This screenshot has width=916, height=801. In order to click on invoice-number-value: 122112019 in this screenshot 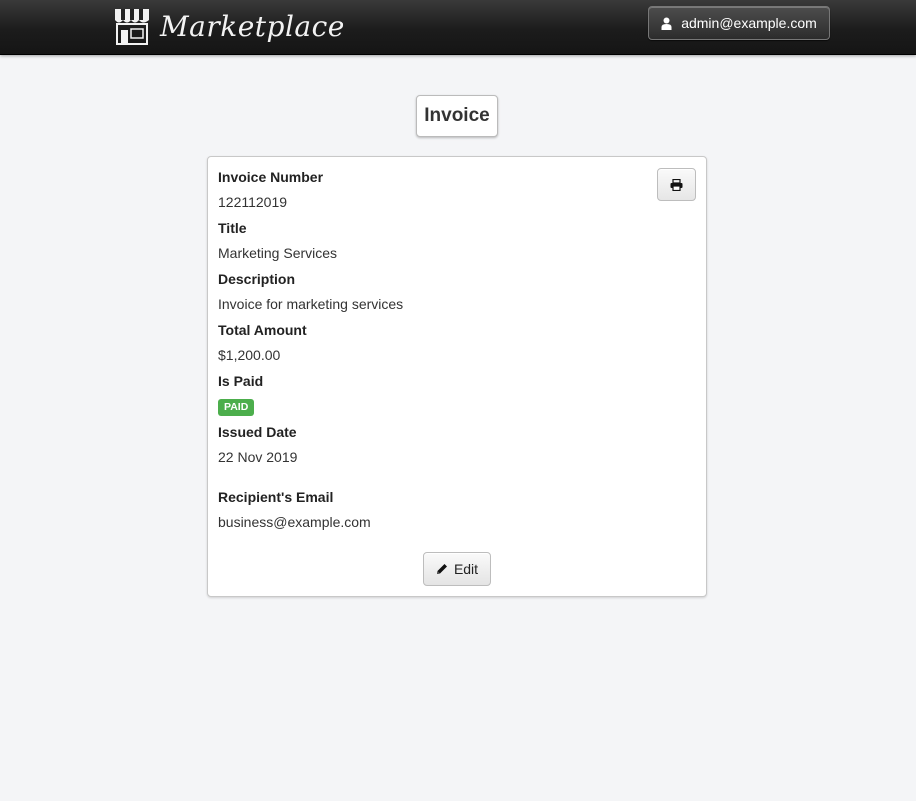, I will do `click(253, 202)`.